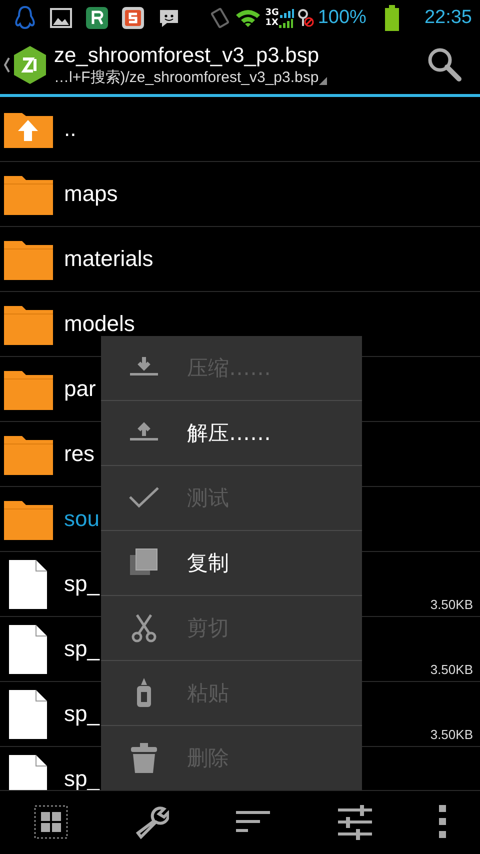  Describe the element at coordinates (70, 129) in the screenshot. I see `file-name: ..` at that location.